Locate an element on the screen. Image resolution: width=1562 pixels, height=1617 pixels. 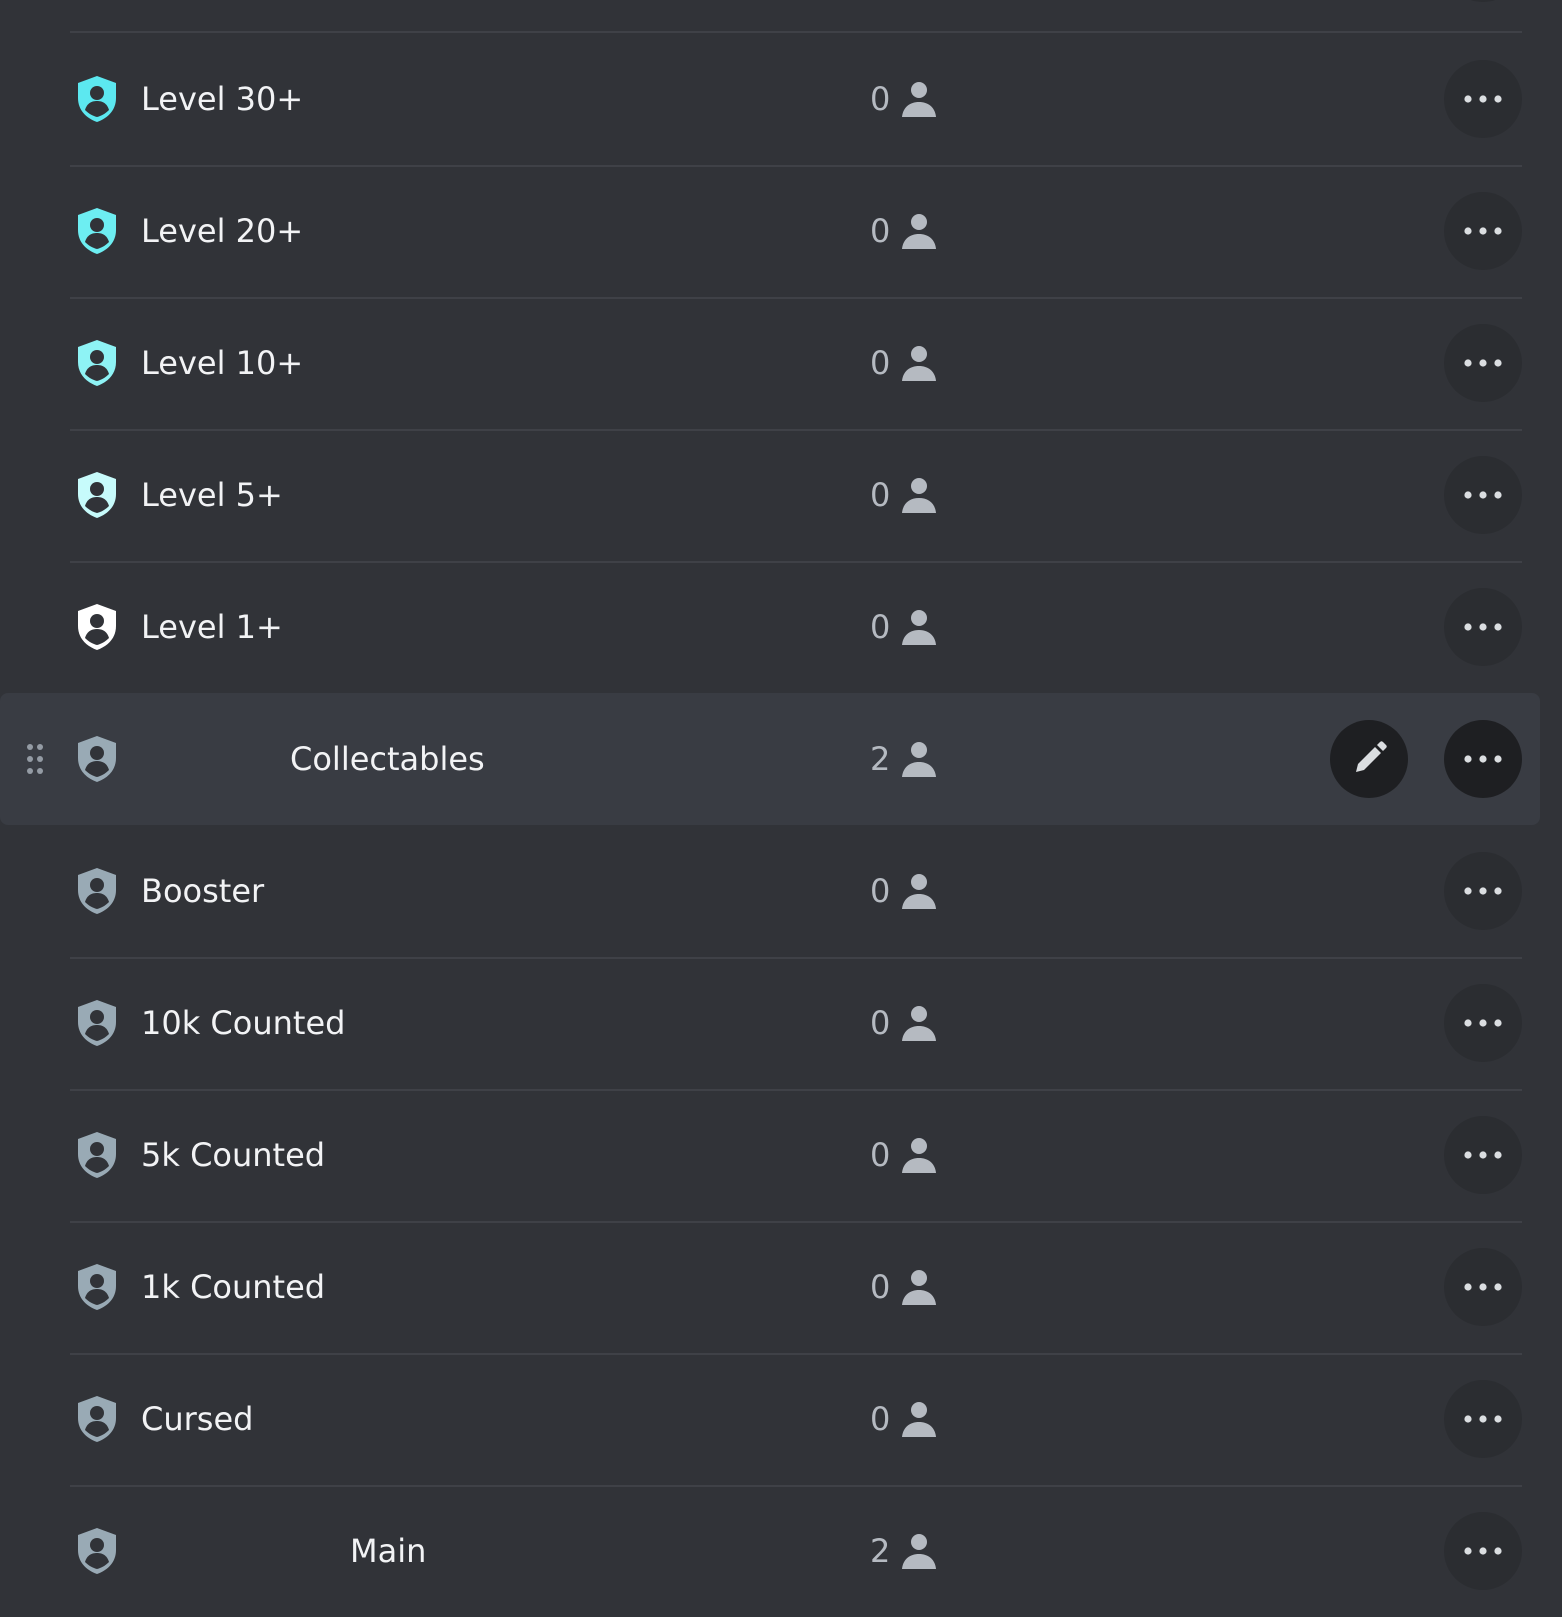
role-name: Cursed is located at coordinates (197, 1419).